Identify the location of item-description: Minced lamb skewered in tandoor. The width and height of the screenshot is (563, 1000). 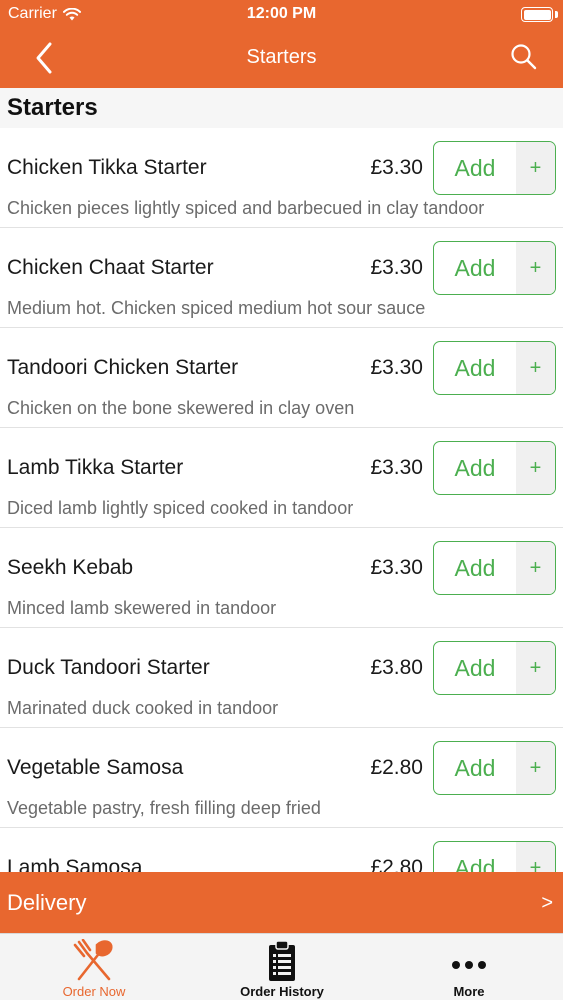
(142, 608).